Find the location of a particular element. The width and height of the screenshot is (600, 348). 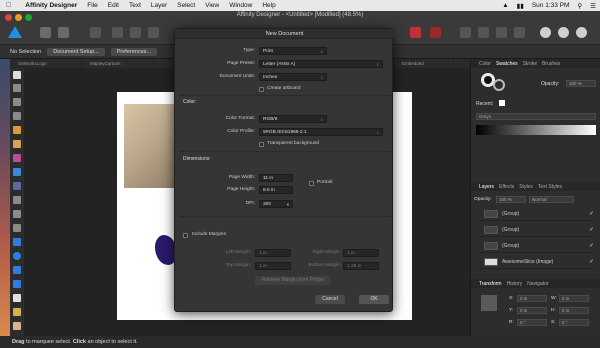

artboard-tool-icon is located at coordinates (17, 88).